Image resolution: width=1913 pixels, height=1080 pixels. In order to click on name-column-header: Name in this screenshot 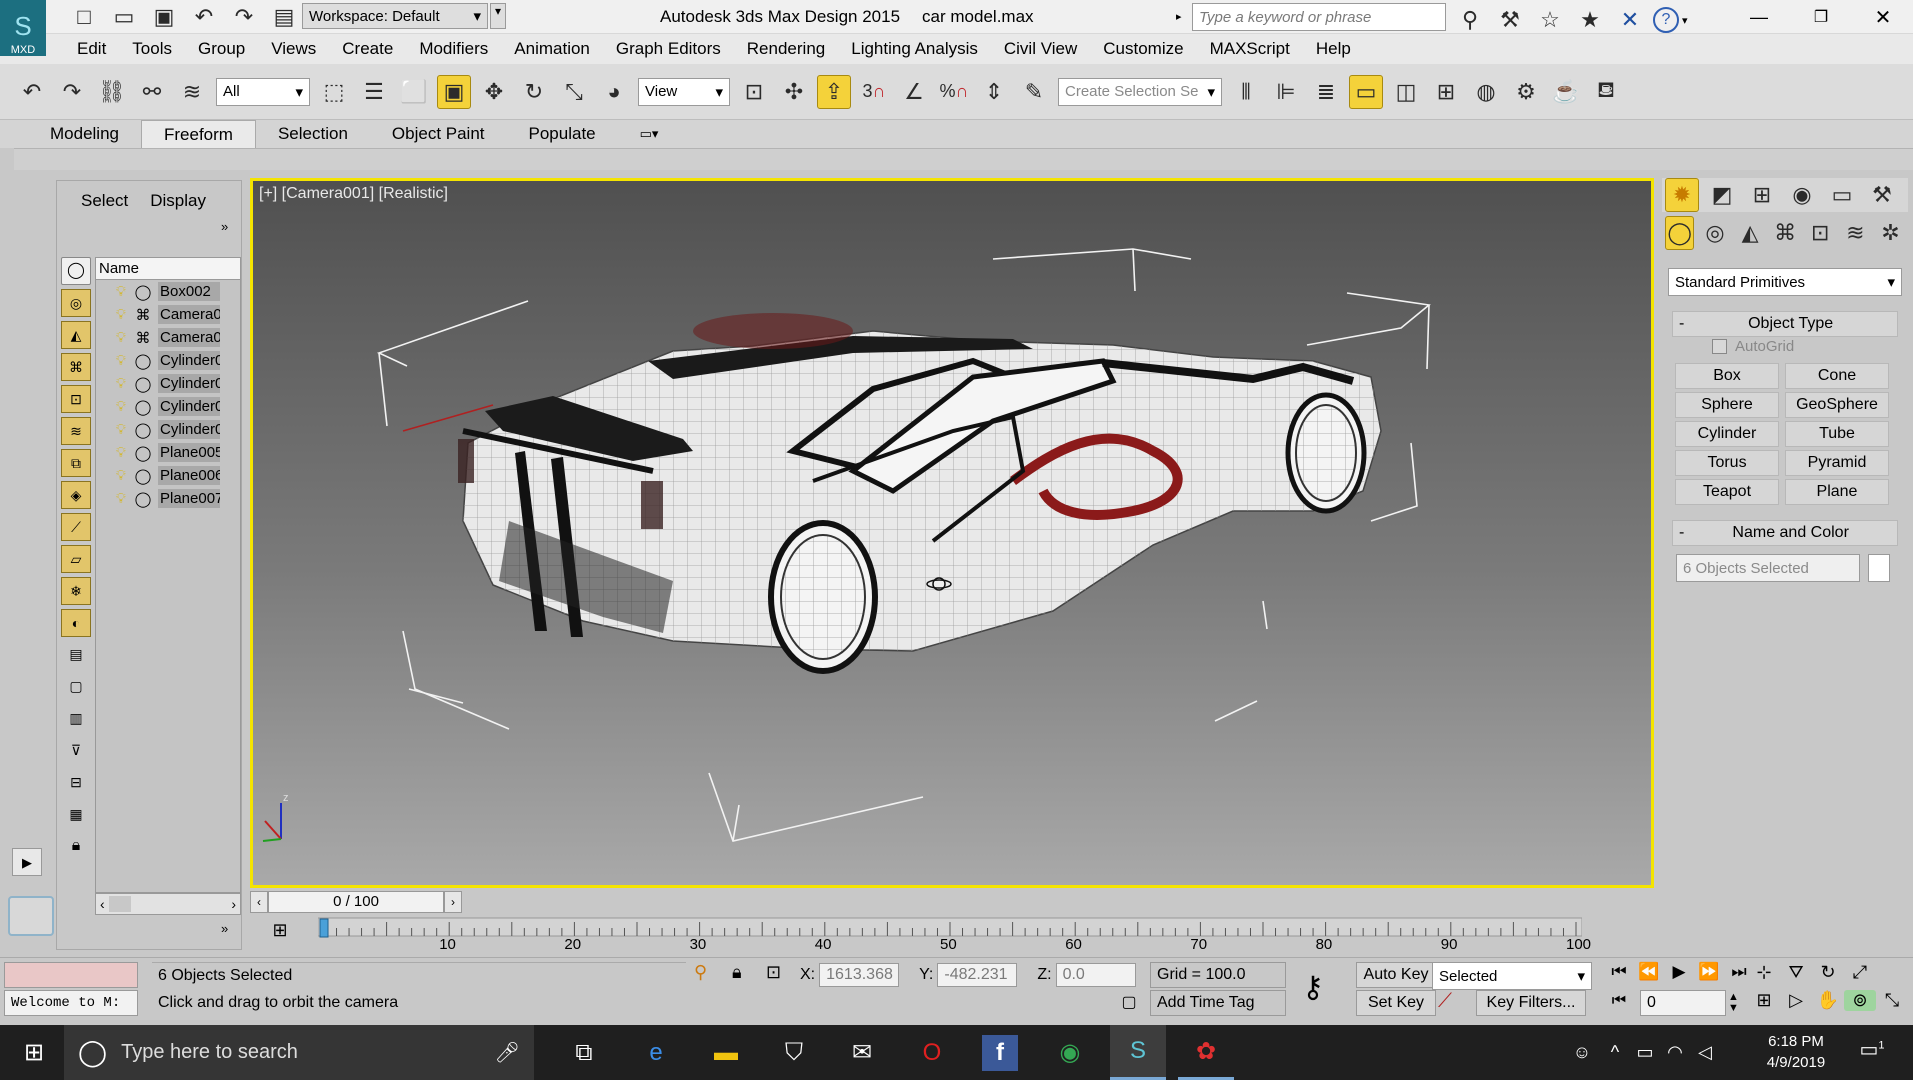, I will do `click(168, 269)`.